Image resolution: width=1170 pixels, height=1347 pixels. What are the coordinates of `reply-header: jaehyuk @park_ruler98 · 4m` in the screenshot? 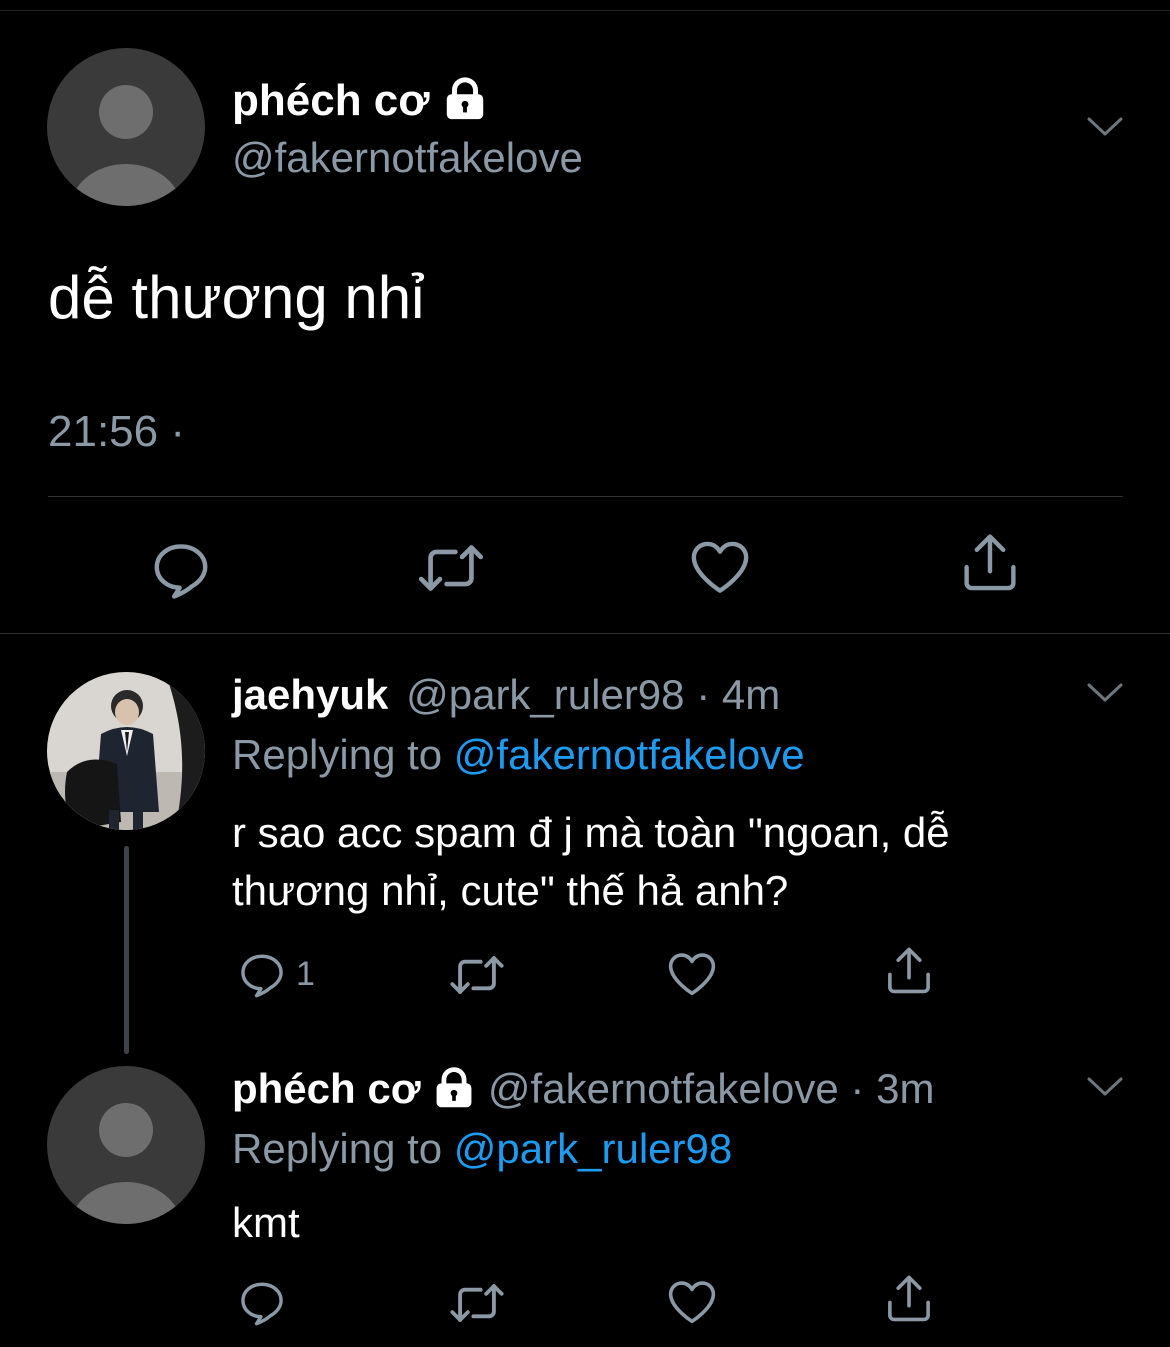 It's located at (506, 695).